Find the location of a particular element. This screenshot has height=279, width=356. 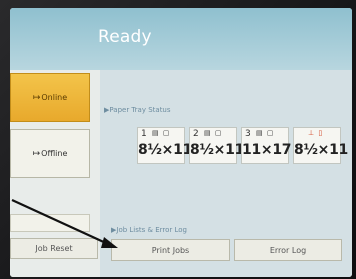

print-jobs-button: Print Jobs is located at coordinates (170, 250).